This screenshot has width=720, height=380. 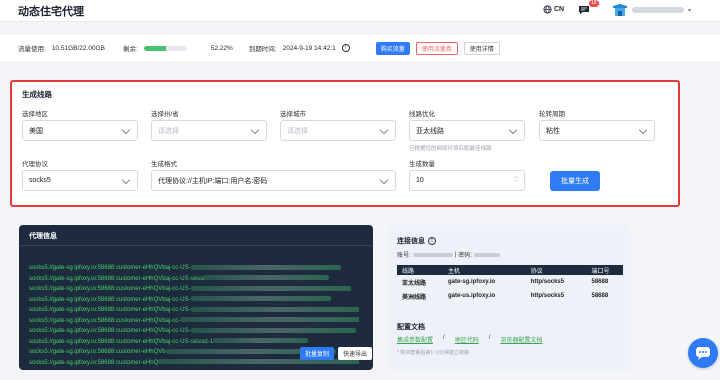 What do you see at coordinates (690, 10) in the screenshot?
I see `chevron-down-icon: ▾` at bounding box center [690, 10].